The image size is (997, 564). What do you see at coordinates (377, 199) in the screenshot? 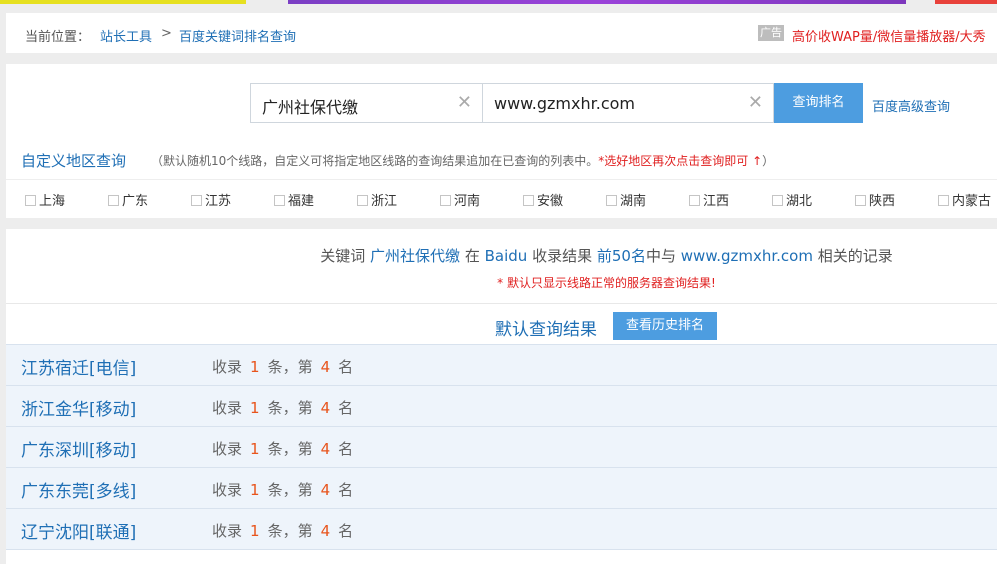
I see `region-checkbox-zhejiang: 浙江` at bounding box center [377, 199].